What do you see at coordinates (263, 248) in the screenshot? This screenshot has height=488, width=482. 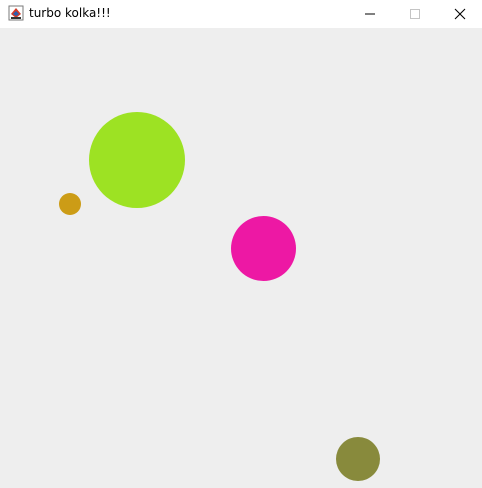 I see `pink-ball` at bounding box center [263, 248].